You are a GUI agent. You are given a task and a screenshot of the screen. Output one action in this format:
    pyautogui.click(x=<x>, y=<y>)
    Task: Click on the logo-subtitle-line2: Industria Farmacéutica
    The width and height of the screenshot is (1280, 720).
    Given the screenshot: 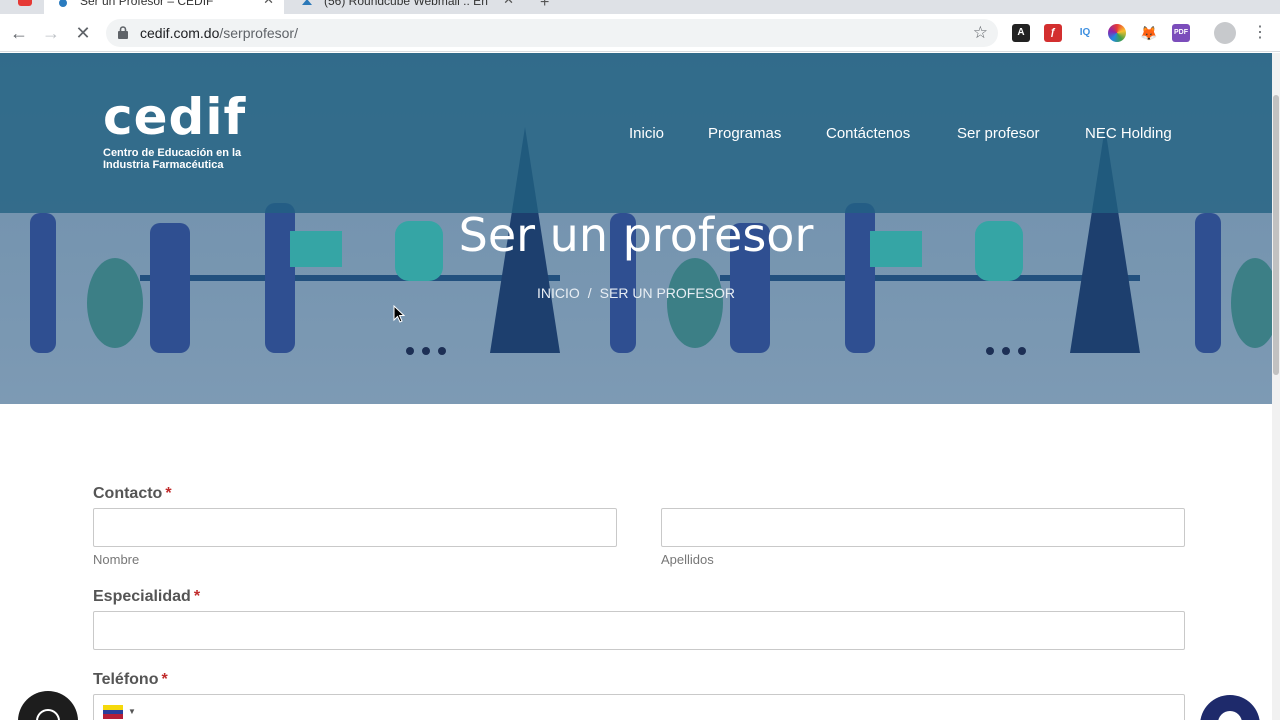 What is the action you would take?
    pyautogui.click(x=163, y=165)
    